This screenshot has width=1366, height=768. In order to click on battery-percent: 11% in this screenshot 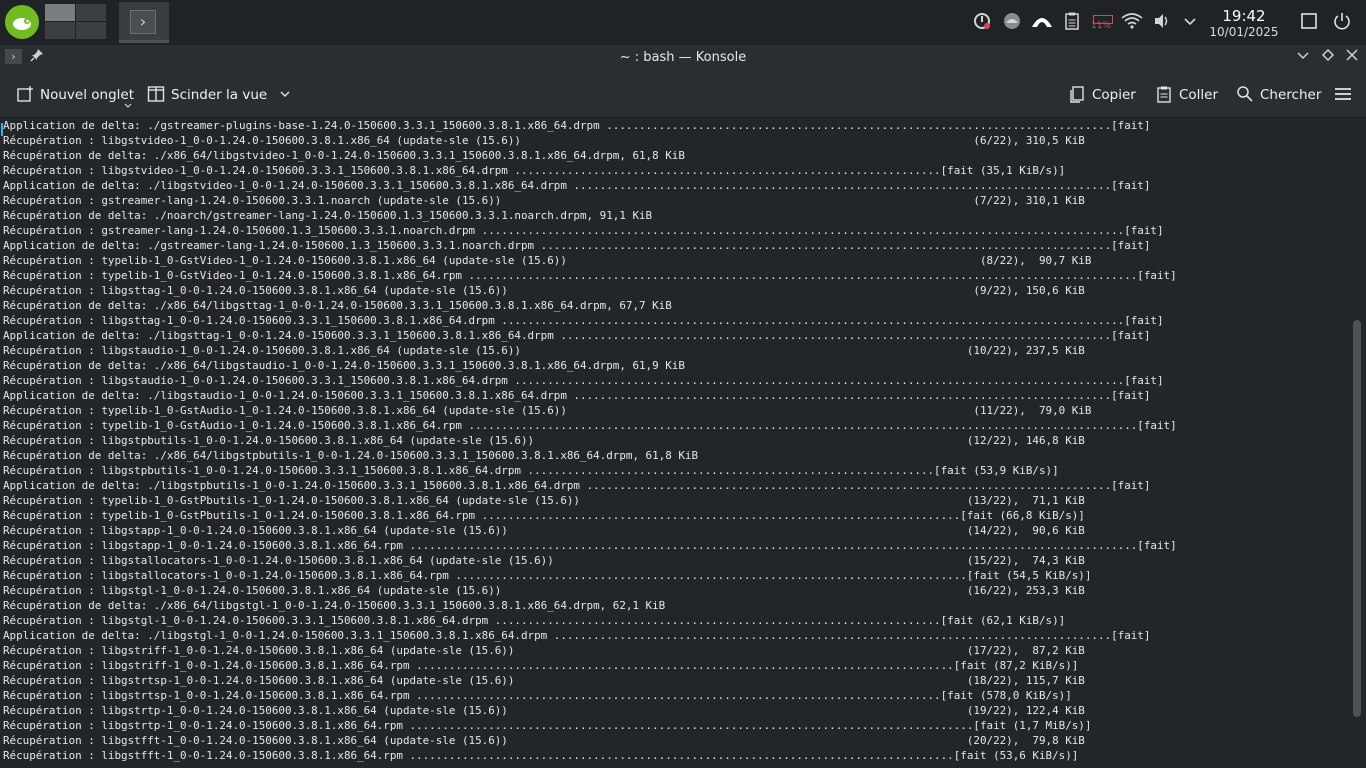, I will do `click(1101, 26)`.